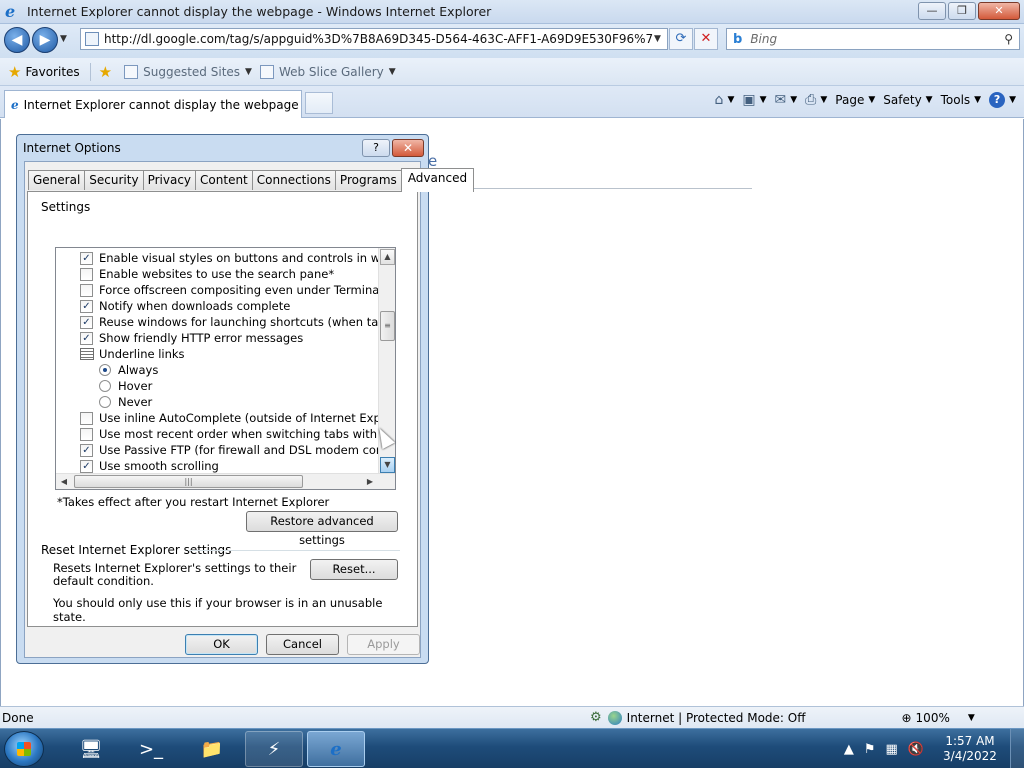 The width and height of the screenshot is (1024, 768). Describe the element at coordinates (892, 749) in the screenshot. I see `network-icon: ▦` at that location.